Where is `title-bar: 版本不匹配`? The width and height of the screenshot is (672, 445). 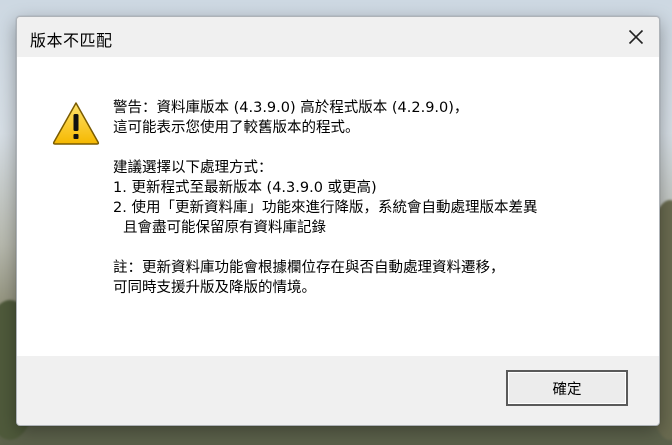
title-bar: 版本不匹配 is located at coordinates (338, 37).